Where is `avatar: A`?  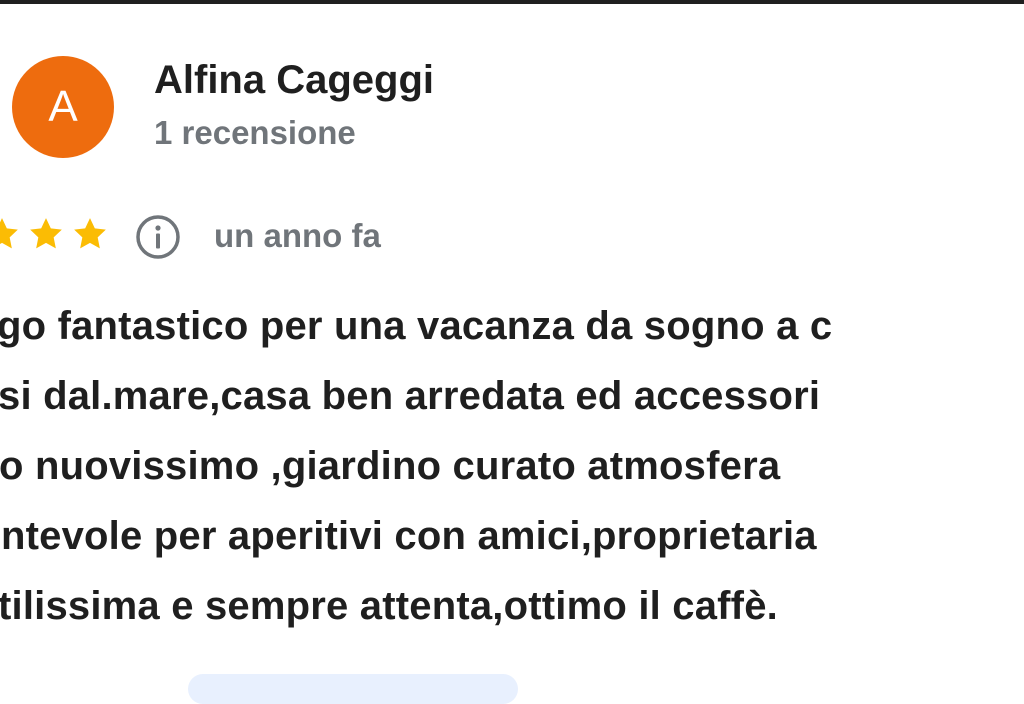
avatar: A is located at coordinates (63, 107).